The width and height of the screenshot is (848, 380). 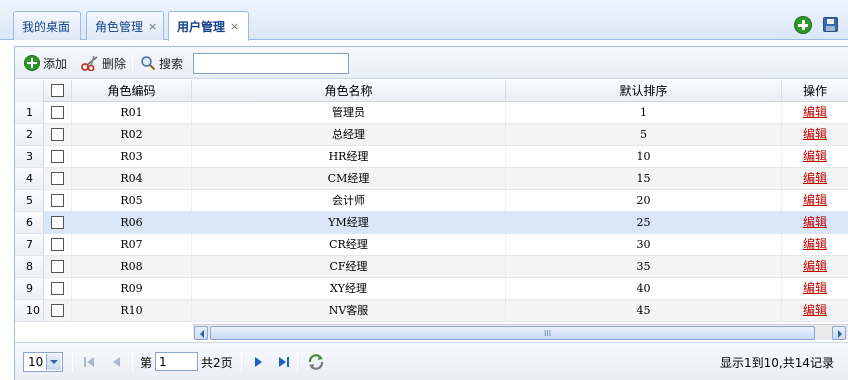 I want to click on floppy-disk-icon, so click(x=830, y=24).